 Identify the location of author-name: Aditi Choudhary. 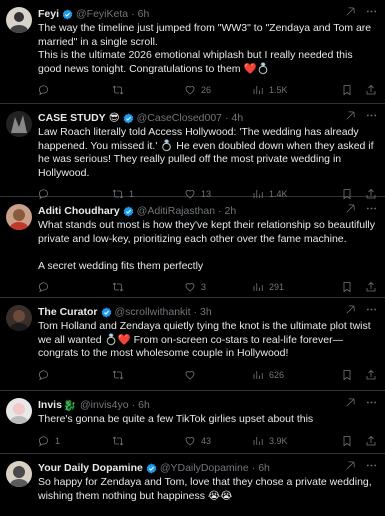
(79, 211).